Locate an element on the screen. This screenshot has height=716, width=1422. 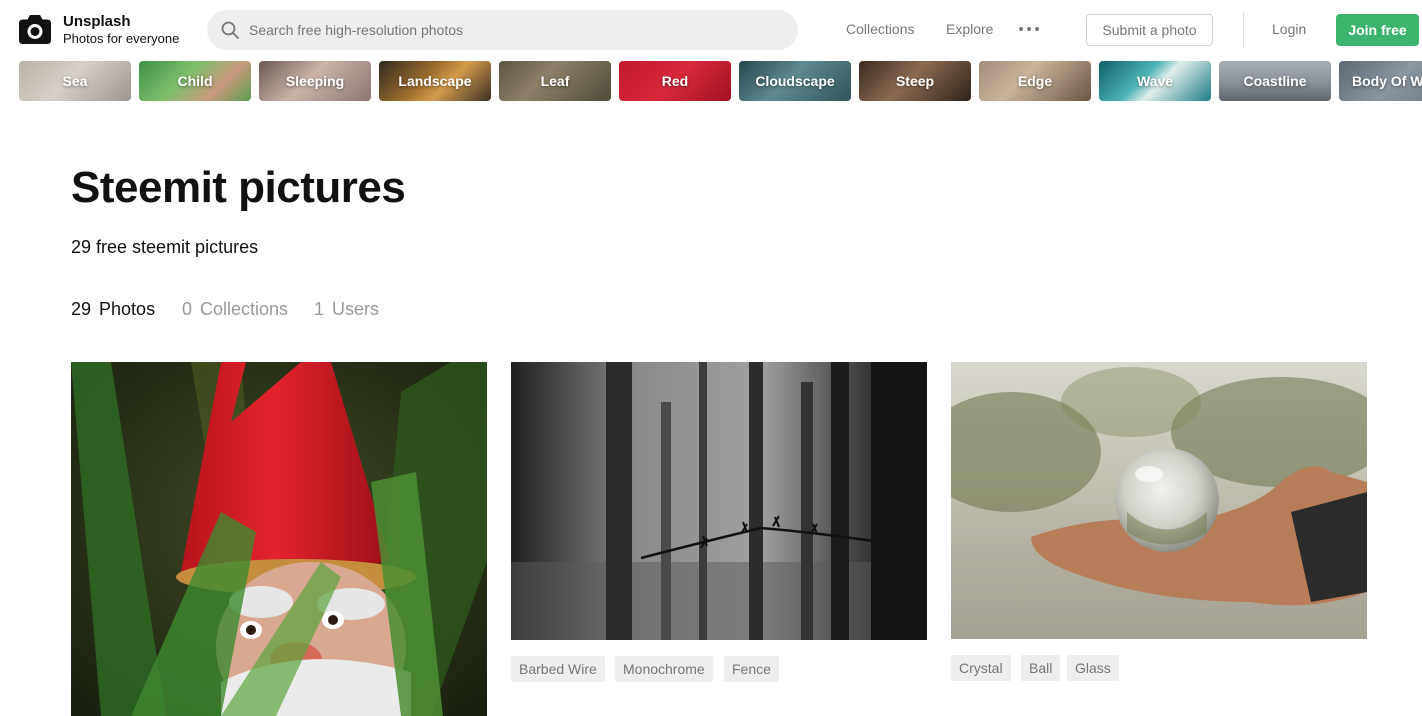
topic-chip-wave: Wave is located at coordinates (1155, 81).